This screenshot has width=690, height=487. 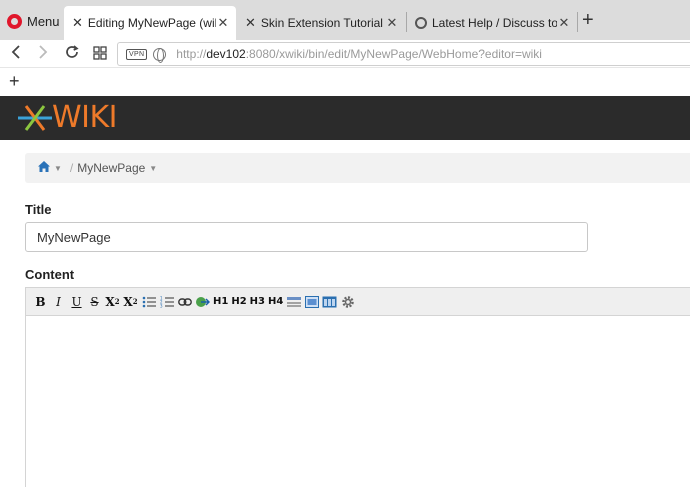 I want to click on speed-dial-grid-icon, so click(x=100, y=54).